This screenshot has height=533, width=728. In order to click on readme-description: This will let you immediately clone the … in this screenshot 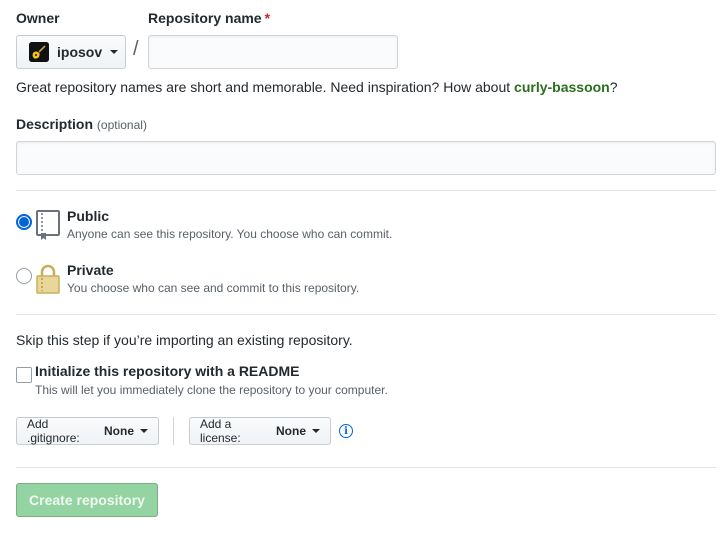, I will do `click(211, 390)`.